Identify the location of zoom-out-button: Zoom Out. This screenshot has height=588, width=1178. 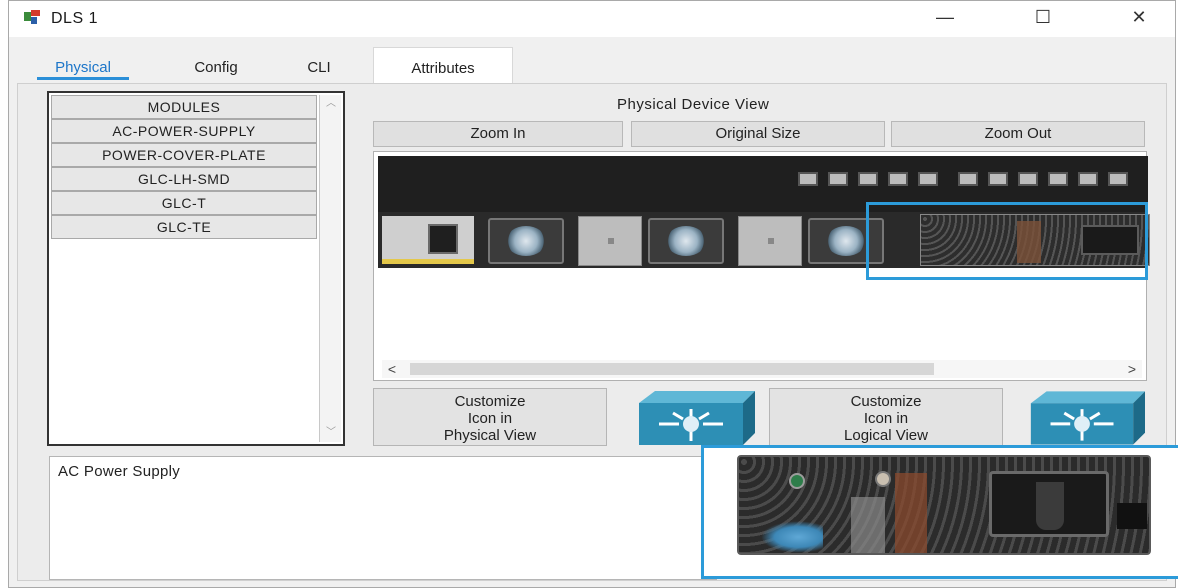
(1018, 134).